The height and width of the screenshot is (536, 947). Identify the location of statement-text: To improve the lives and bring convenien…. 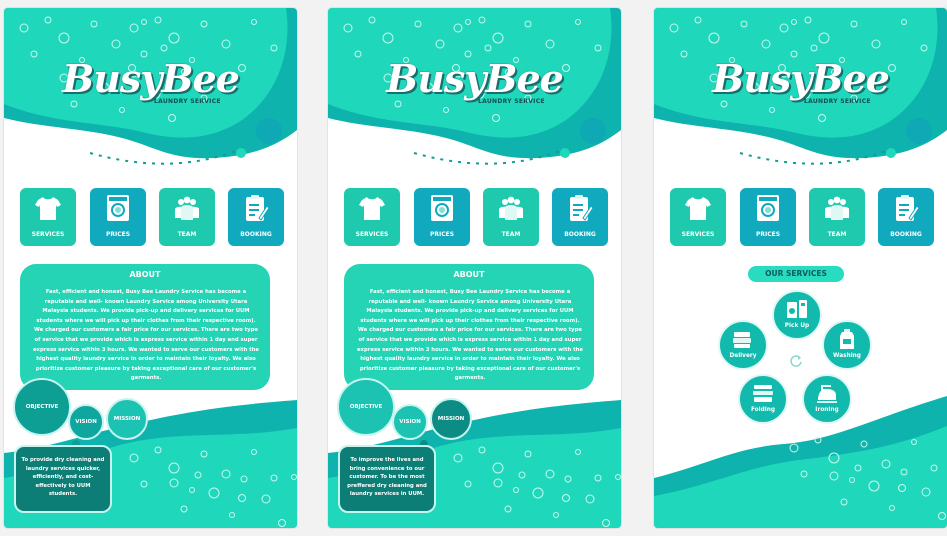
(387, 477).